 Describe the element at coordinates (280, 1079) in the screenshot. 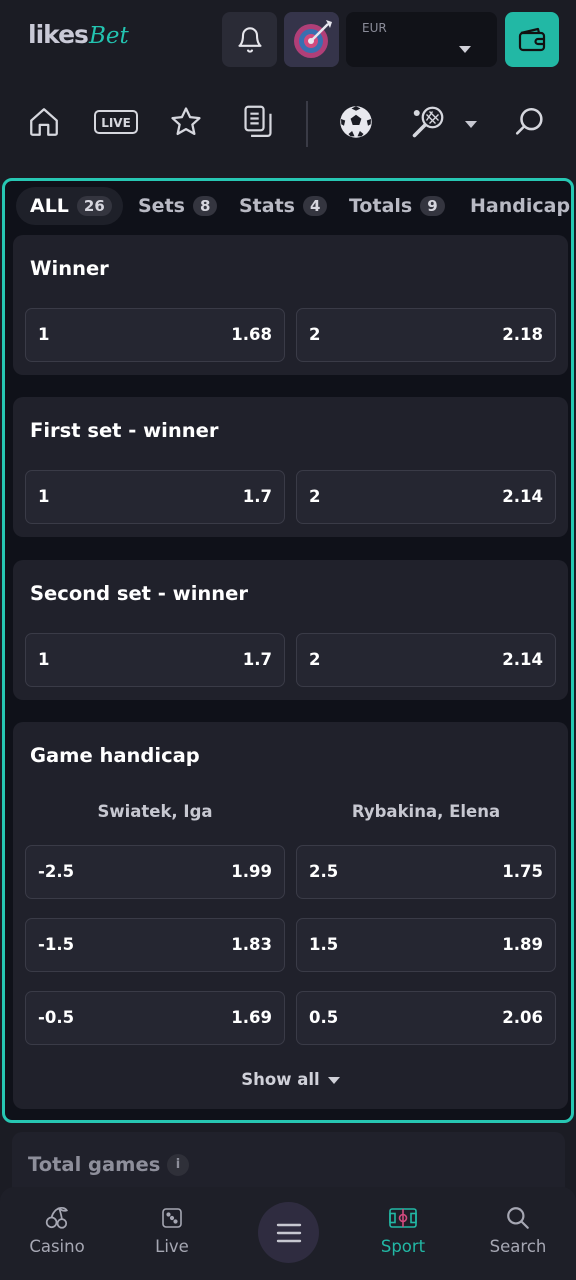

I see `show-all-label: Show all` at that location.